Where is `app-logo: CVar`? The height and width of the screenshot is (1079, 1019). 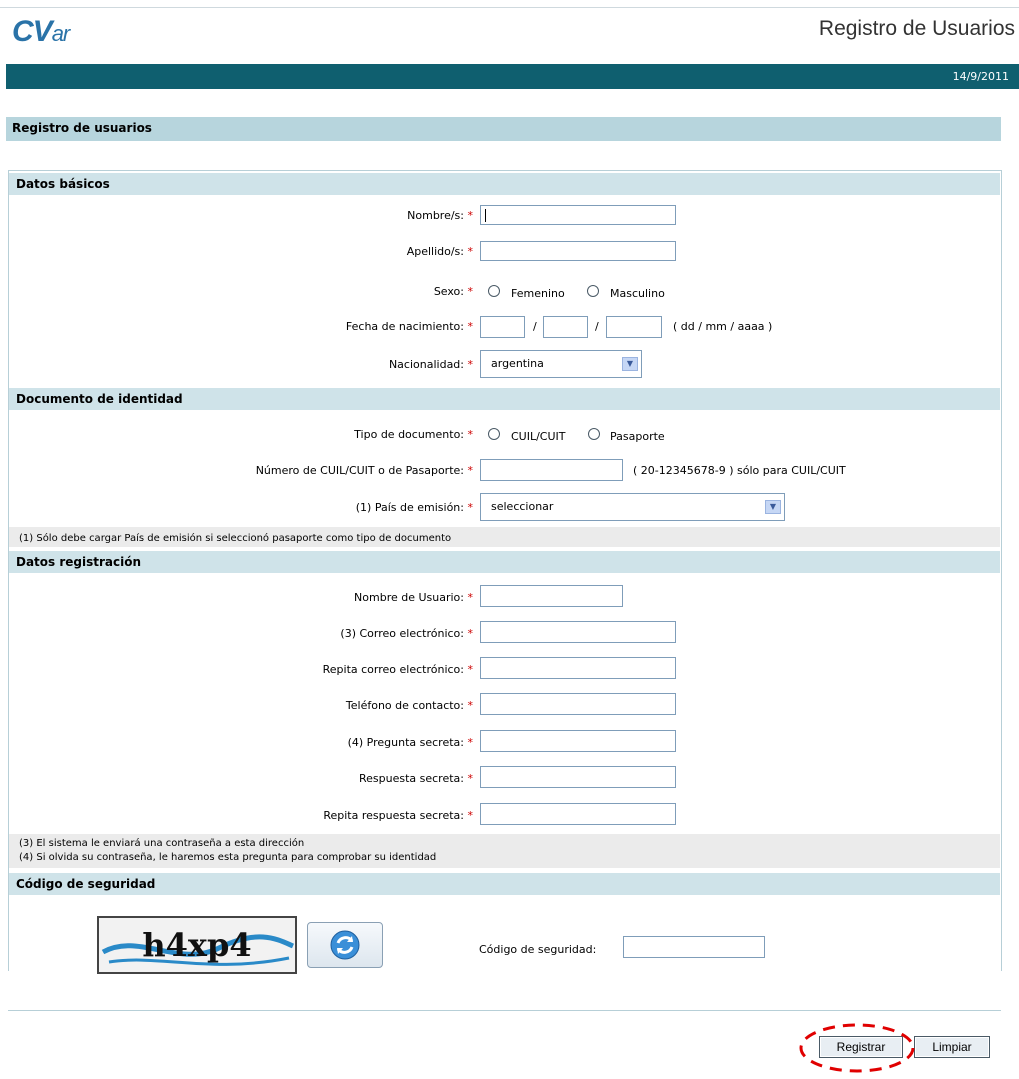
app-logo: CVar is located at coordinates (41, 31).